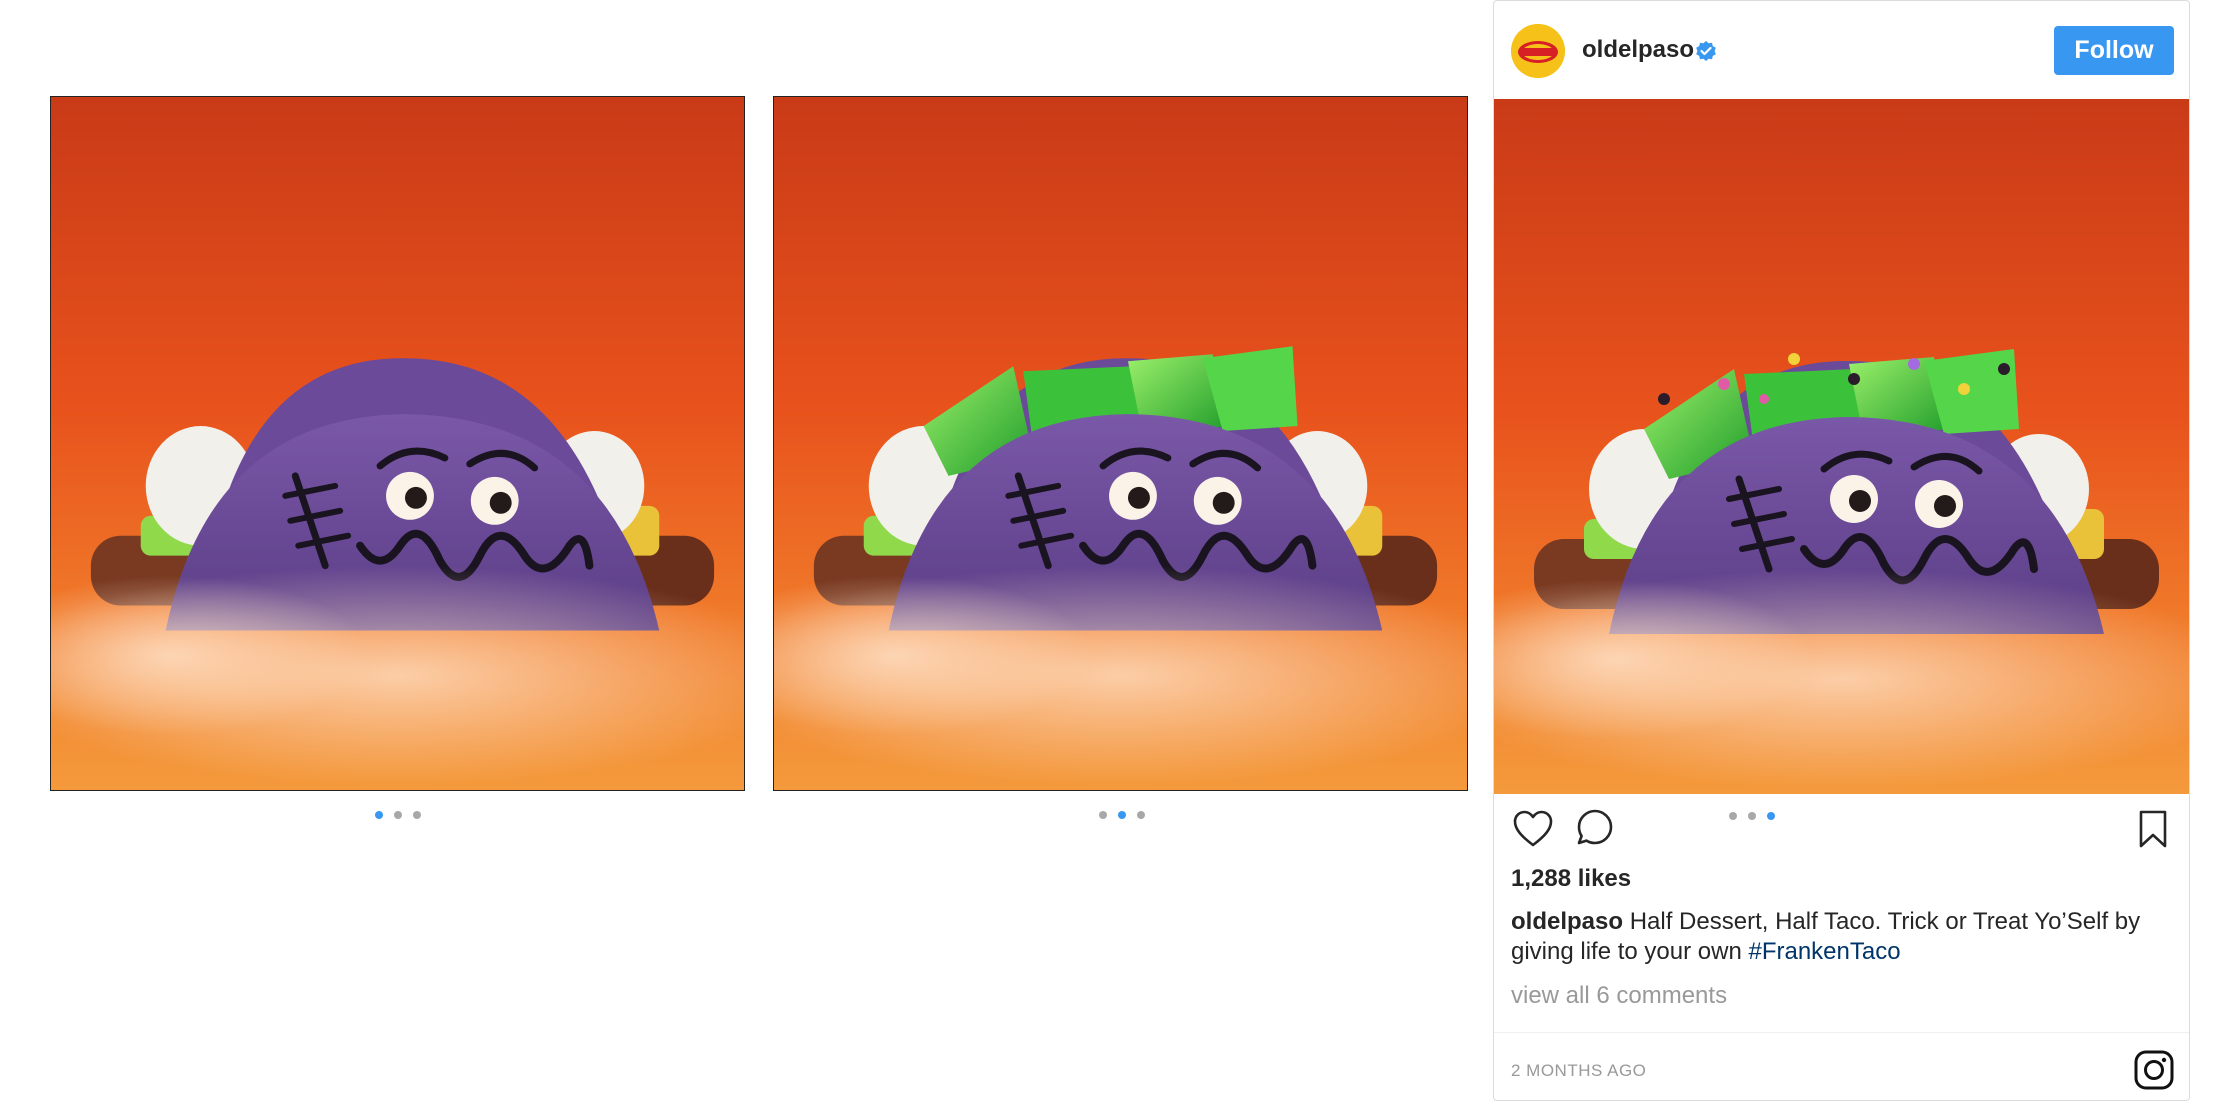 This screenshot has width=2234, height=1101. What do you see at coordinates (1595, 829) in the screenshot?
I see `comment-icon` at bounding box center [1595, 829].